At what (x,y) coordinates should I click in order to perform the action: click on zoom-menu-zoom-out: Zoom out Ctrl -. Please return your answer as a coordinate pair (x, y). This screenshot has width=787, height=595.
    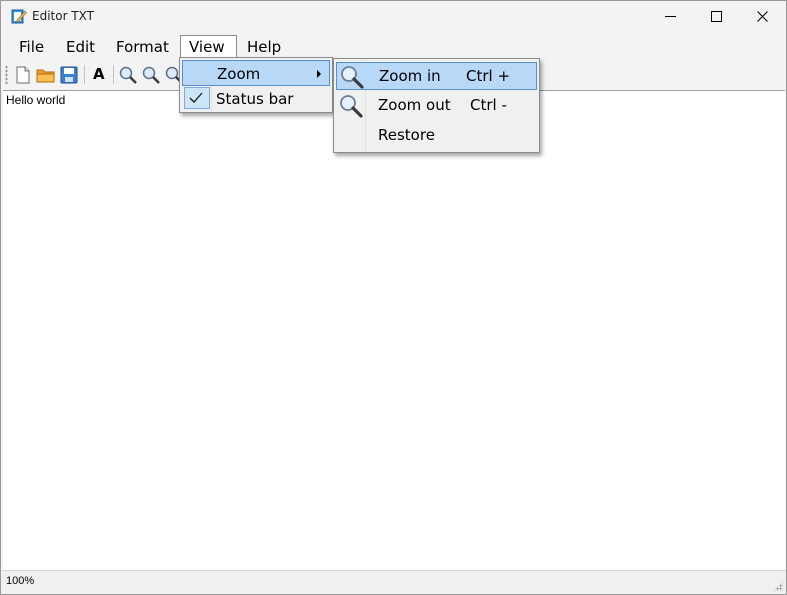
    Looking at the image, I should click on (436, 106).